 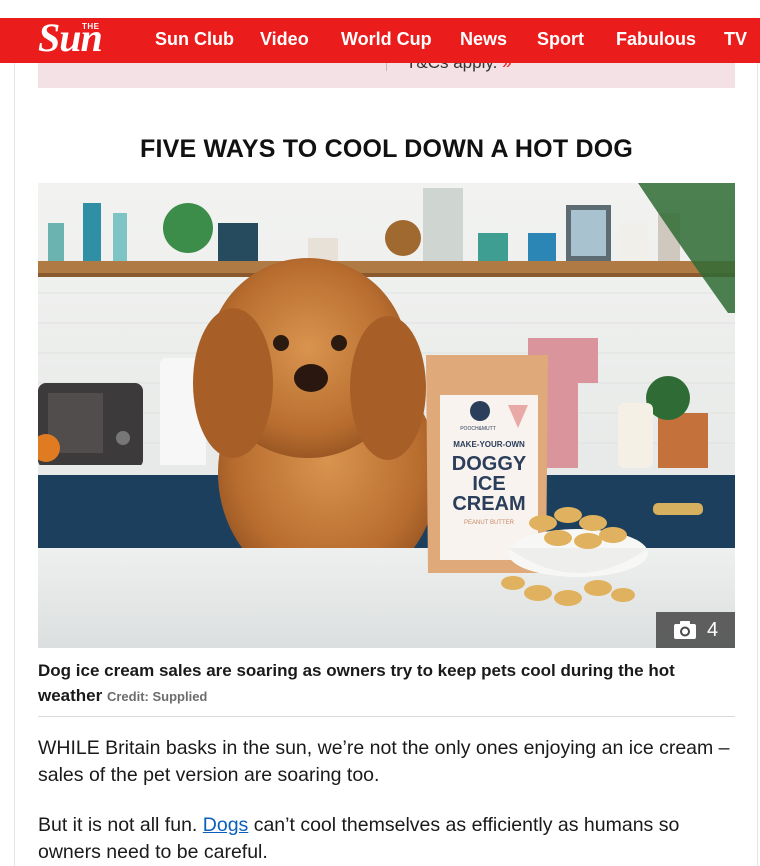 I want to click on pouch-brand: POOCH&MUTT, so click(x=478, y=429).